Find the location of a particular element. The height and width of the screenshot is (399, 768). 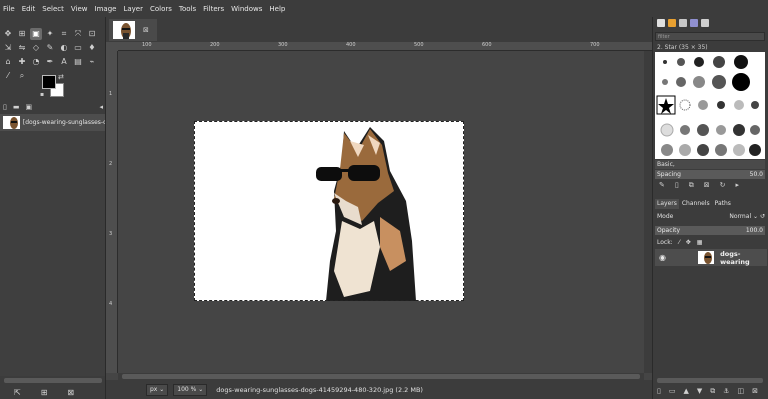

zoom-tool-icon: ⌕ is located at coordinates (22, 76).